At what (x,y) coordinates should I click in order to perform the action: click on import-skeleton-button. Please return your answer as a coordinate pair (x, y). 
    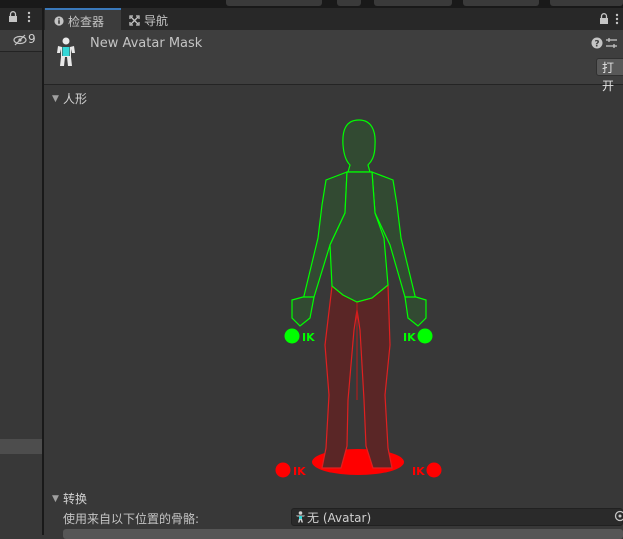
    Looking at the image, I should click on (343, 534).